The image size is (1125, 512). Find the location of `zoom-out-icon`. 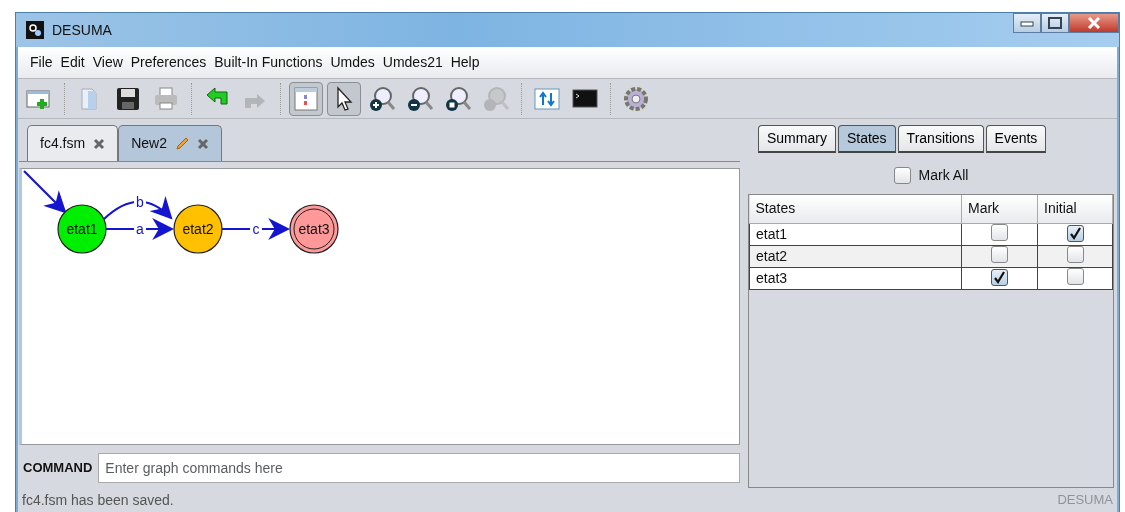

zoom-out-icon is located at coordinates (420, 98).